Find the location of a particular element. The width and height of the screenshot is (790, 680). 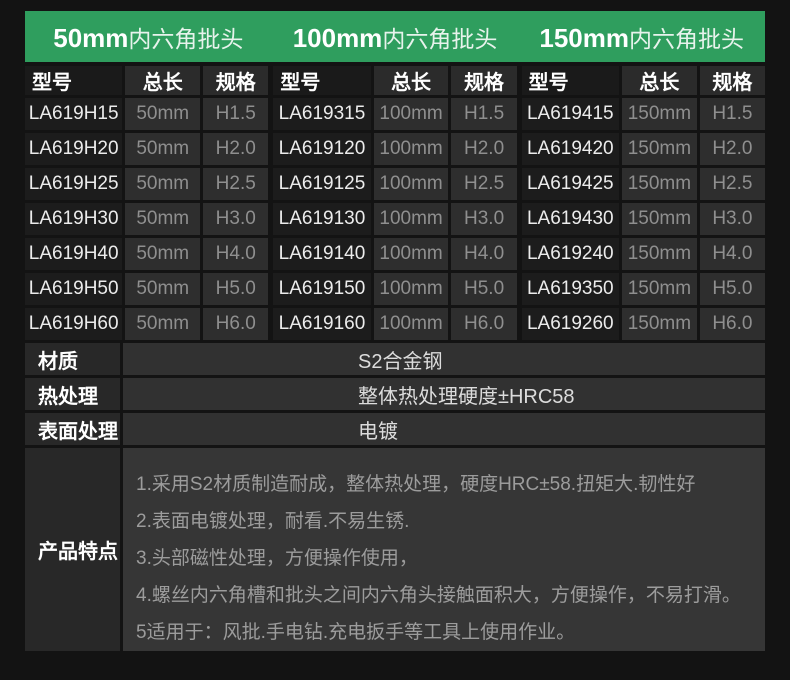

heat-treatment-label: 热处理 is located at coordinates (72, 394).